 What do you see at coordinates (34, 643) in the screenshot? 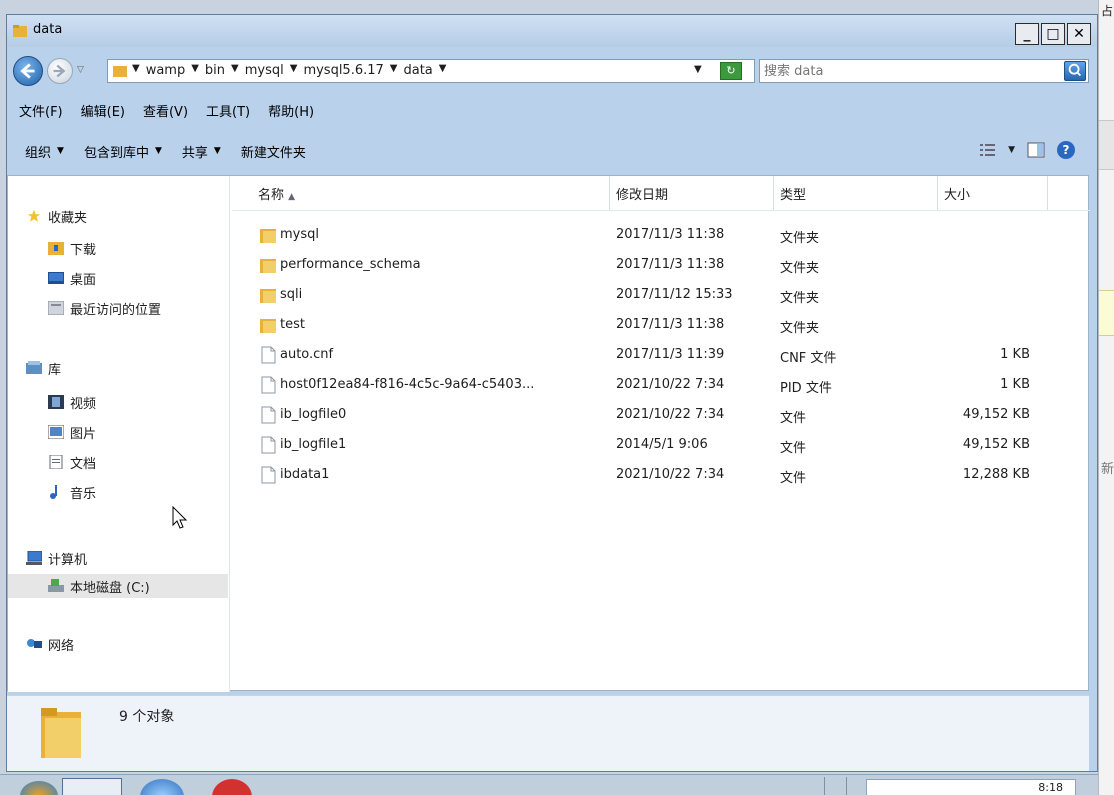
I see `network-icon` at bounding box center [34, 643].